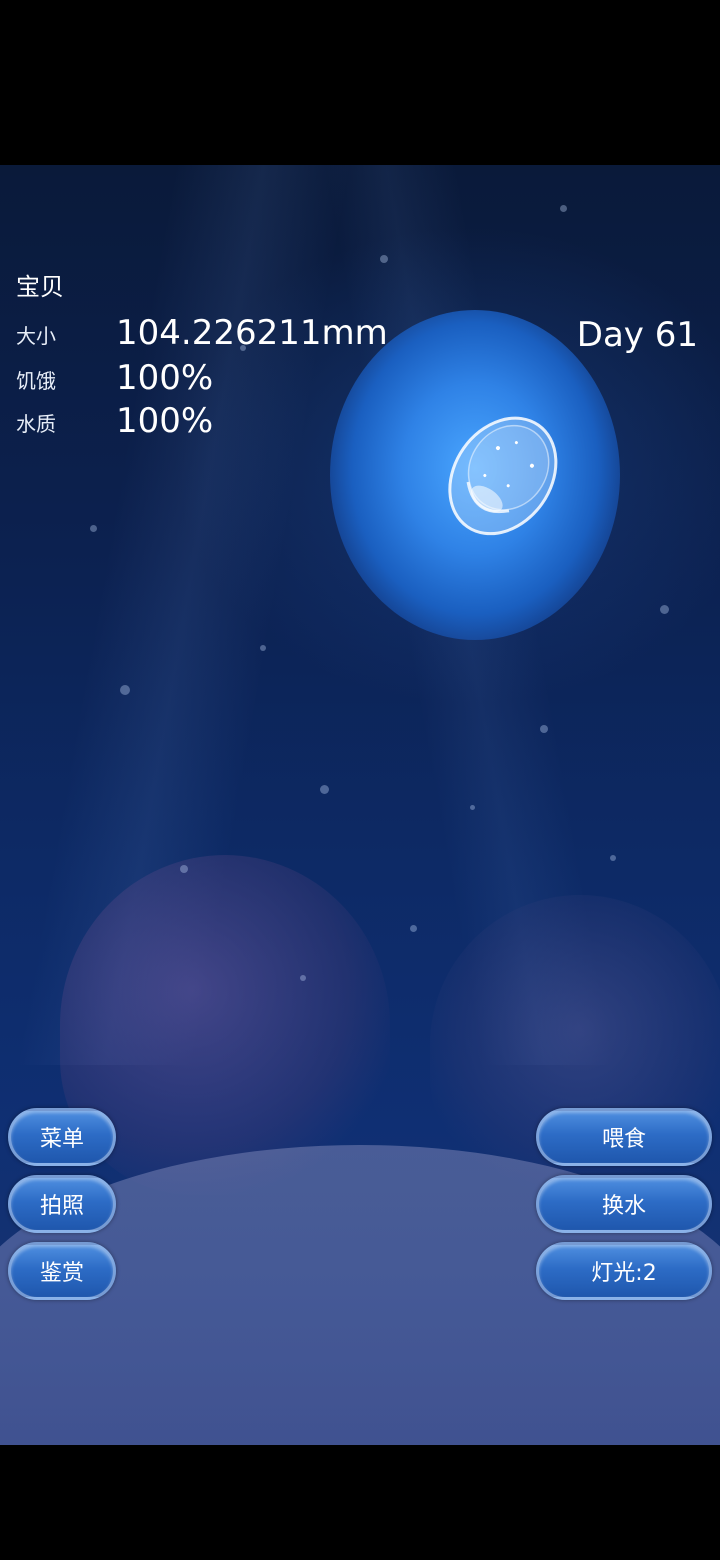 Image resolution: width=720 pixels, height=1560 pixels. I want to click on top-letterbox, so click(360, 82).